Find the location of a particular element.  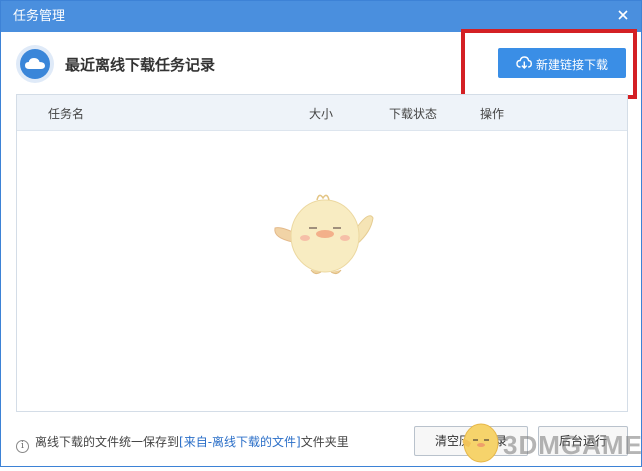

new-link-download-label: 新建链接下载 is located at coordinates (572, 65).